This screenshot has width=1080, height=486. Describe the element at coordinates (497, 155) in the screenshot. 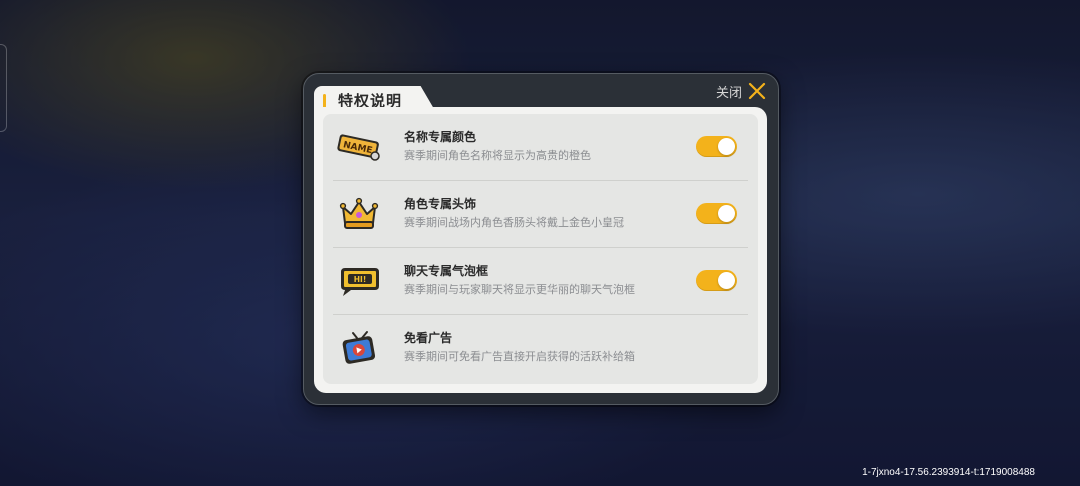

I see `privilege-description: 赛季期间角色名称将显示为高贵的橙色` at that location.